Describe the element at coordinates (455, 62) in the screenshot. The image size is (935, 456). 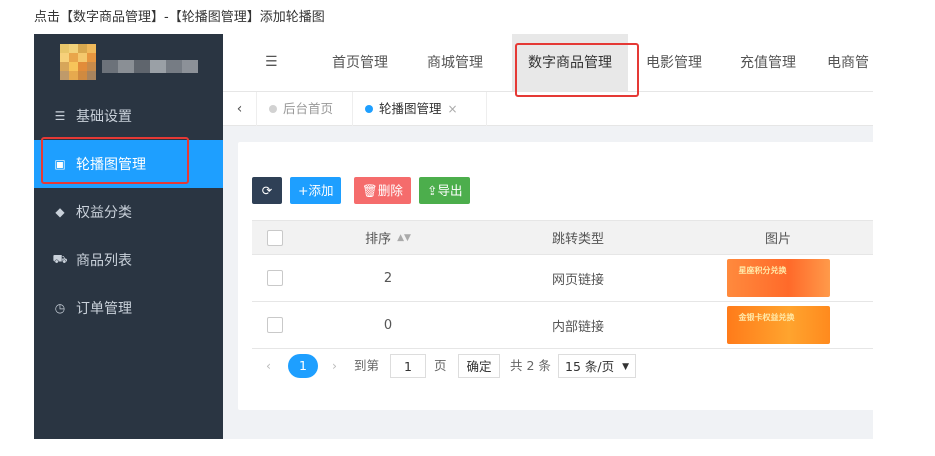
I see `tab-mall-management: 商城管理` at that location.